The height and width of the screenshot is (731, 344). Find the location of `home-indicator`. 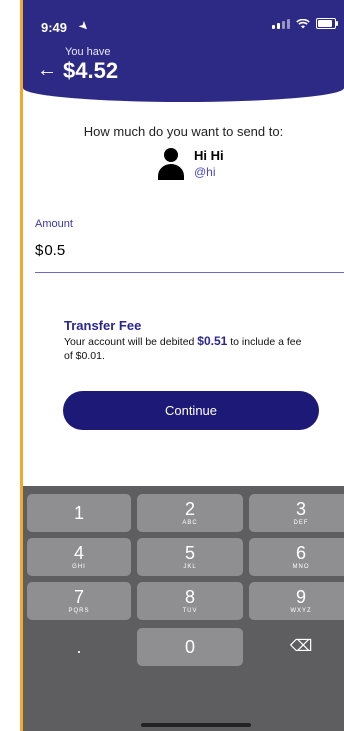

home-indicator is located at coordinates (196, 725).